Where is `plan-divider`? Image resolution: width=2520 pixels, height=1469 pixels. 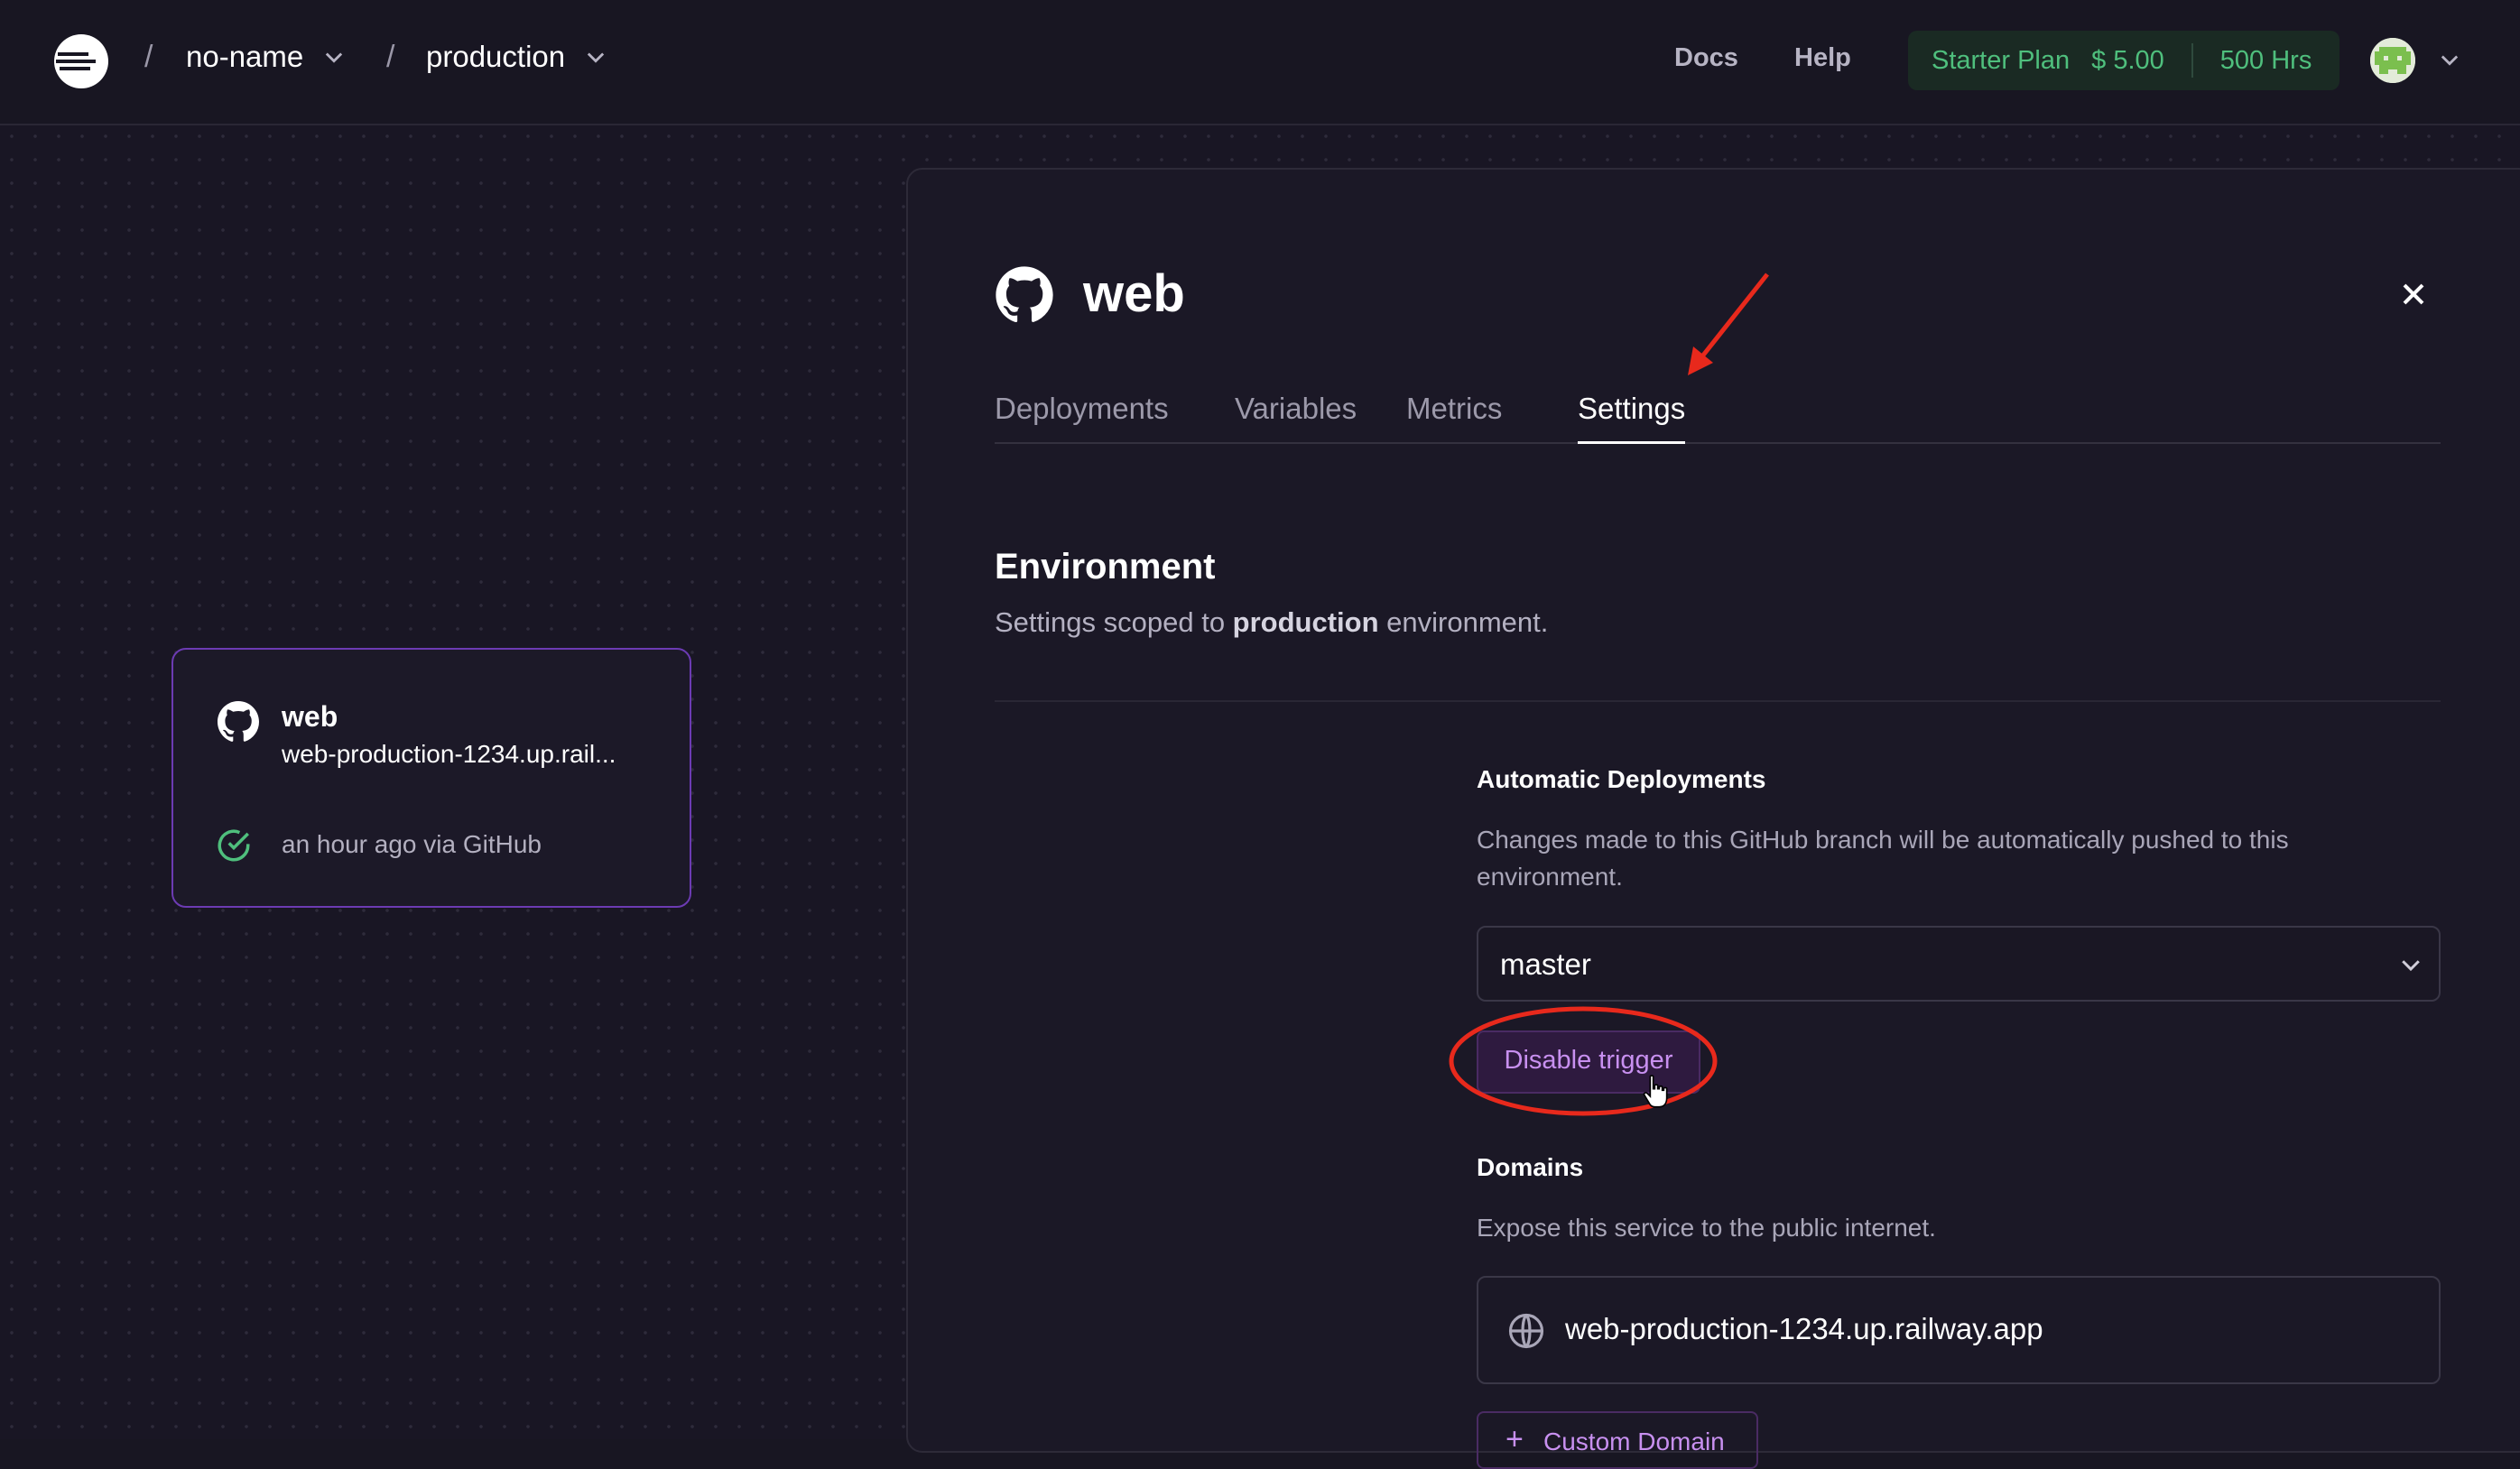 plan-divider is located at coordinates (2192, 60).